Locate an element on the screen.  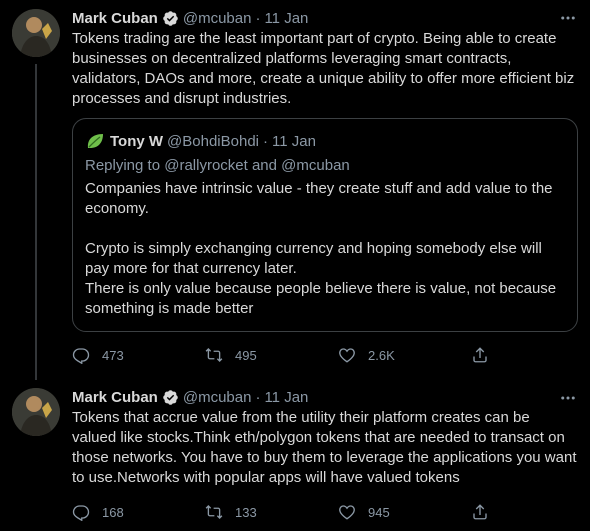
quote-header: Tony W @BohdiBohdi · 11 Jan is located at coordinates (200, 141).